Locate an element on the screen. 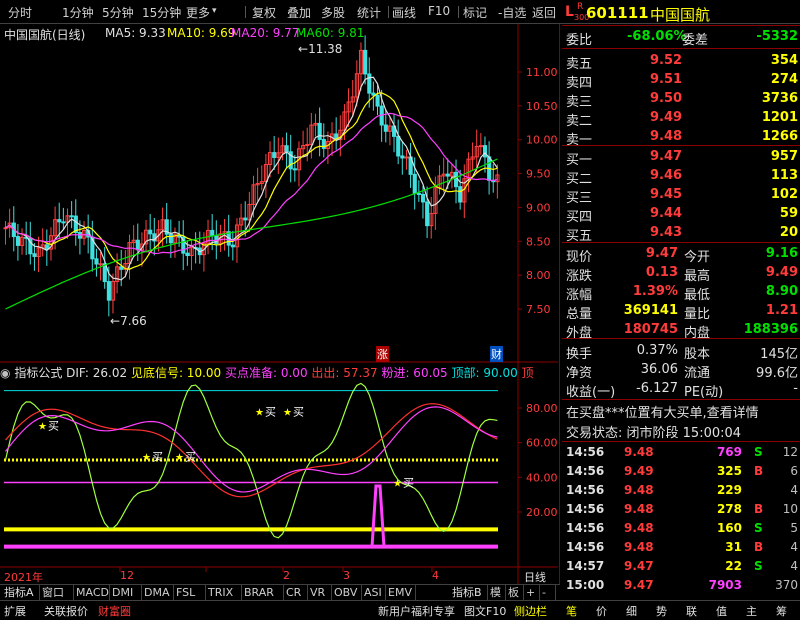 Image resolution: width=800 pixels, height=620 pixels. trade-volume: 325 is located at coordinates (729, 471).